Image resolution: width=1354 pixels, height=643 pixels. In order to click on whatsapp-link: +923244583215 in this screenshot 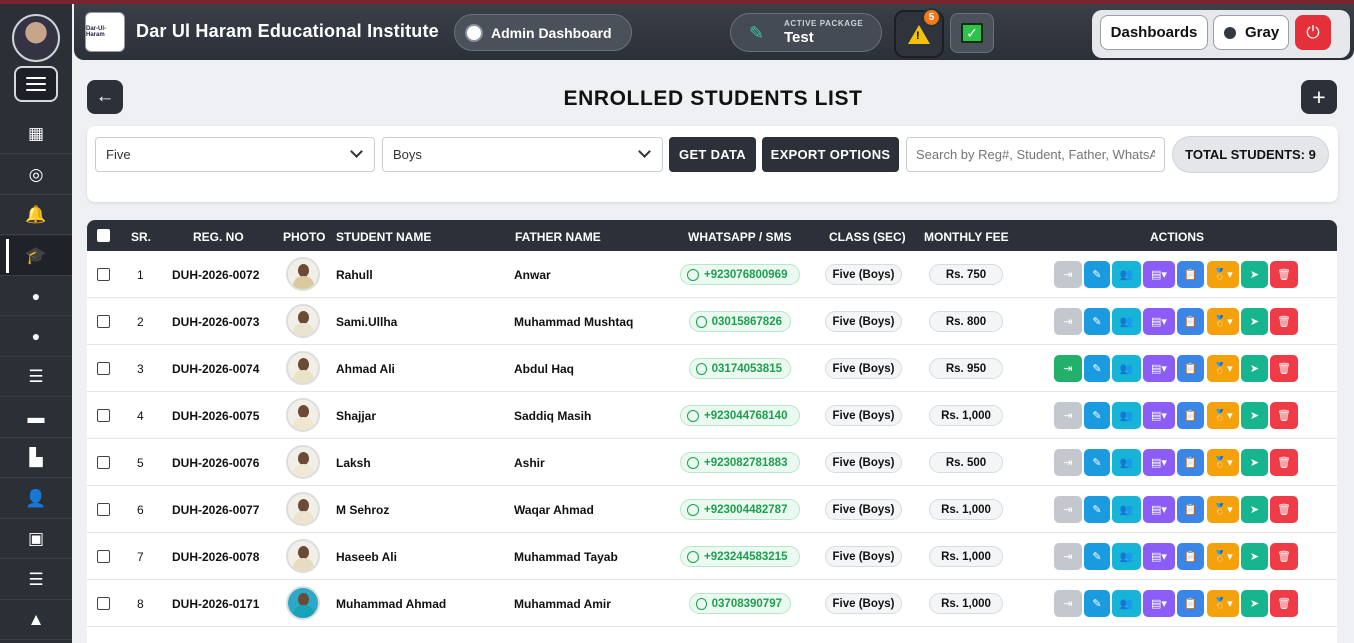, I will do `click(740, 556)`.